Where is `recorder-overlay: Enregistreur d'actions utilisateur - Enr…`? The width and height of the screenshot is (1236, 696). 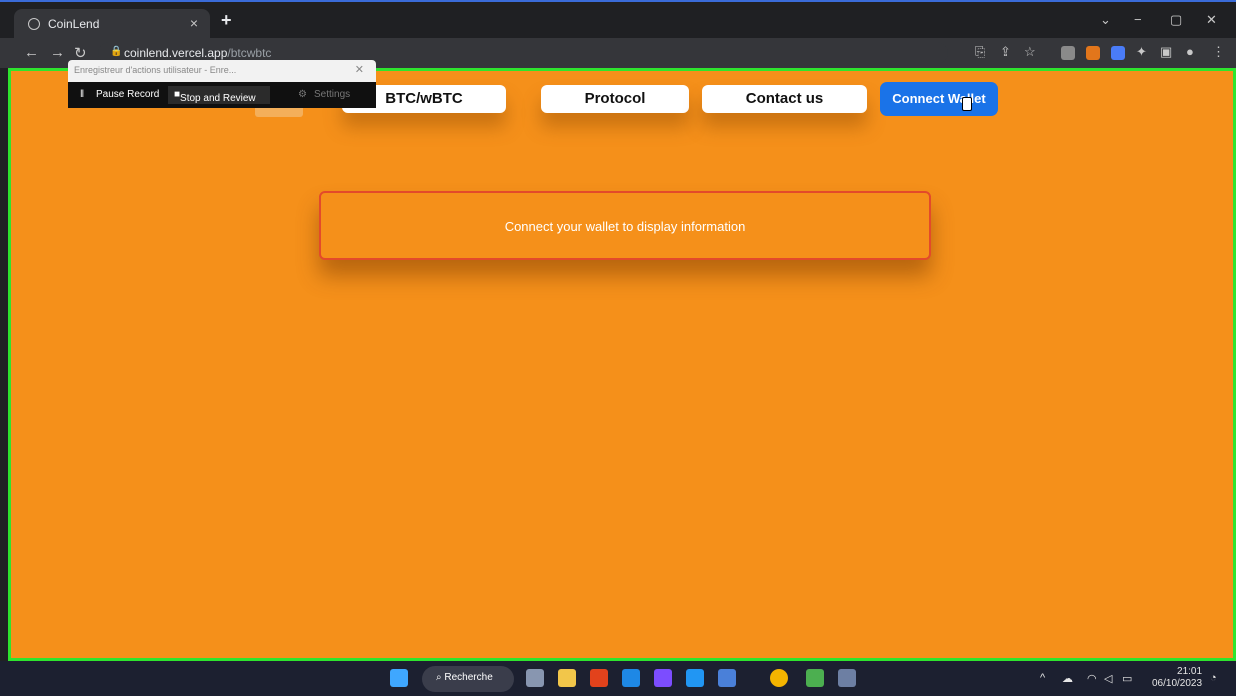 recorder-overlay: Enregistreur d'actions utilisateur - Enr… is located at coordinates (222, 84).